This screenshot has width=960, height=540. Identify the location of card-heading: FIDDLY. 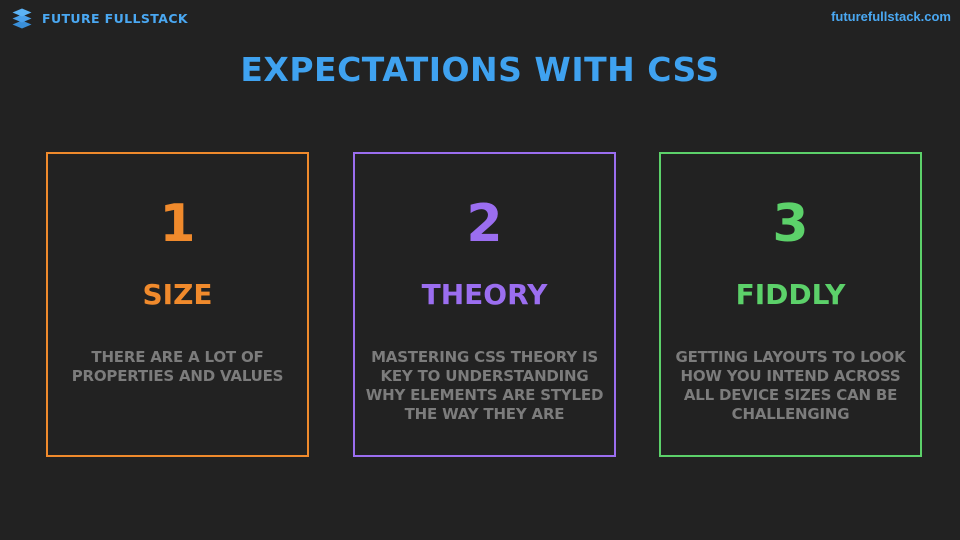
(790, 294).